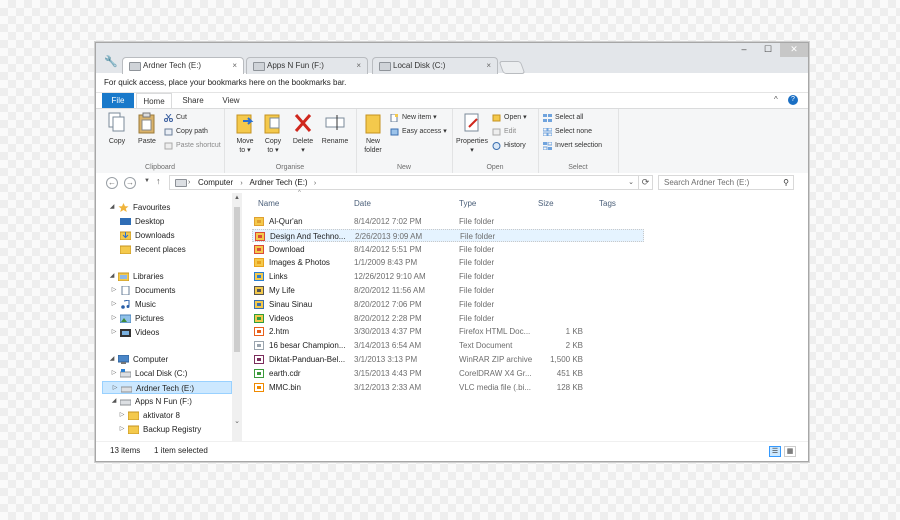  Describe the element at coordinates (154, 100) in the screenshot. I see `tab-home: Home` at that location.